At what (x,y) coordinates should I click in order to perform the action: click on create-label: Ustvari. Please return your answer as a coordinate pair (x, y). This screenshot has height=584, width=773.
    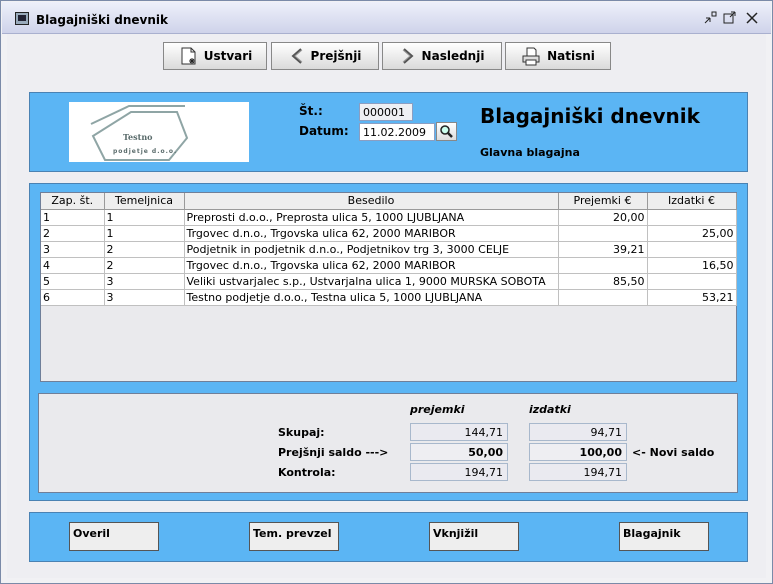
    Looking at the image, I should click on (228, 56).